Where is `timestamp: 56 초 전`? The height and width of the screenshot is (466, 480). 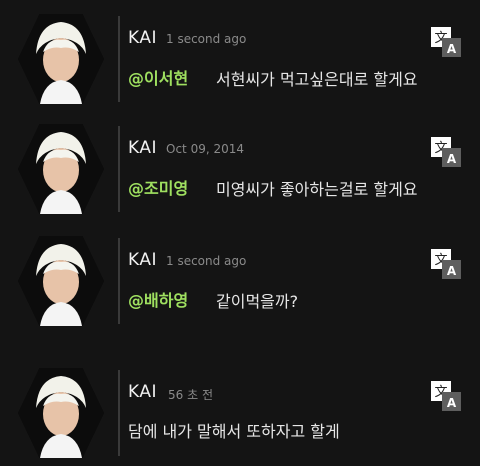 timestamp: 56 초 전 is located at coordinates (190, 395).